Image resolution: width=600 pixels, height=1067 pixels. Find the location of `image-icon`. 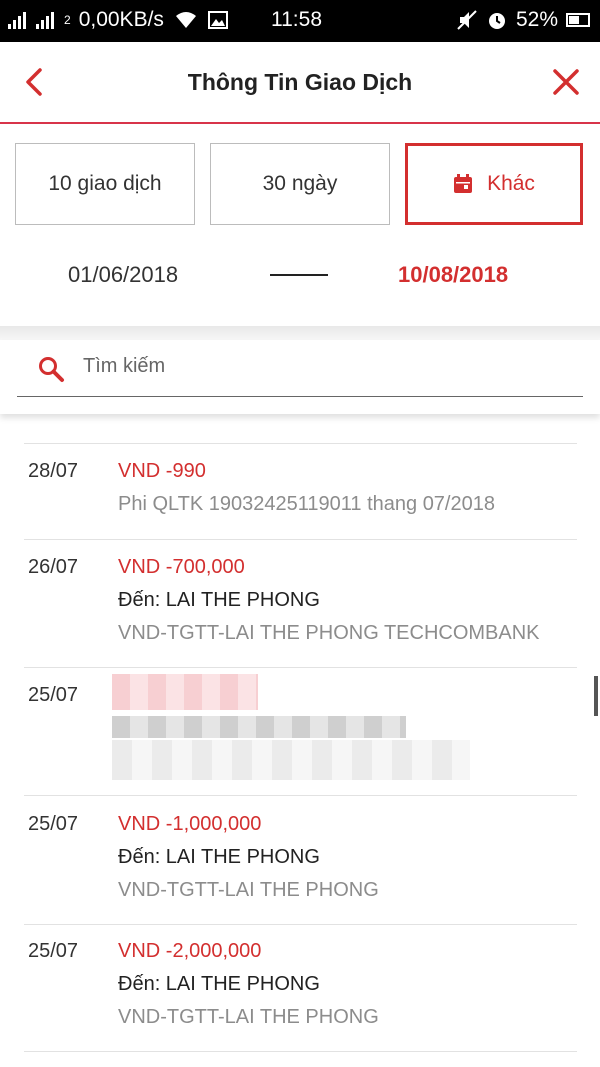

image-icon is located at coordinates (217, 20).